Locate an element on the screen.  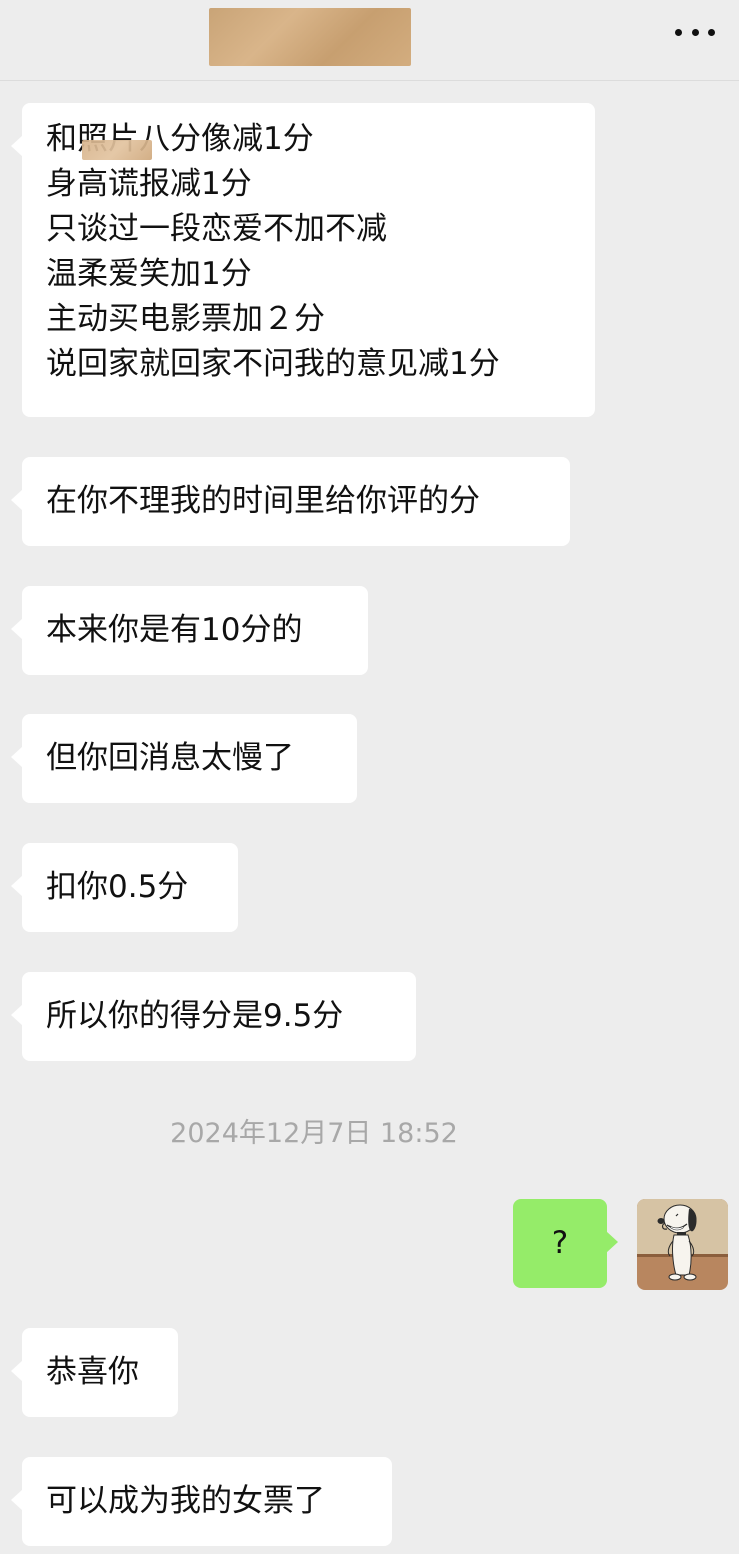
message-text: 所以你的得分是9.5分 is located at coordinates (195, 1016).